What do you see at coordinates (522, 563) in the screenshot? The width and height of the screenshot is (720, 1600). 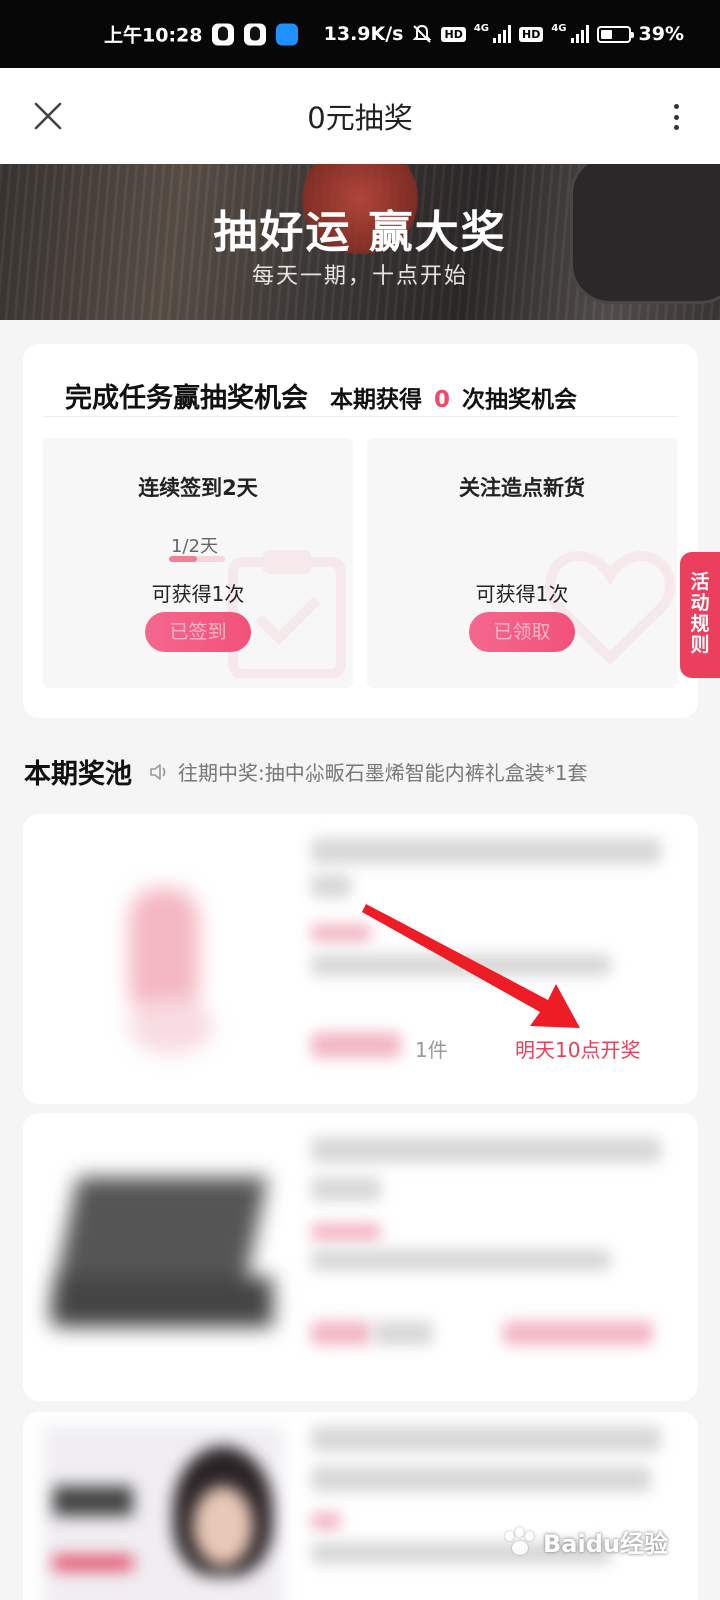 I see `task-follow: 关注造点新货 可获得1次 已领取` at bounding box center [522, 563].